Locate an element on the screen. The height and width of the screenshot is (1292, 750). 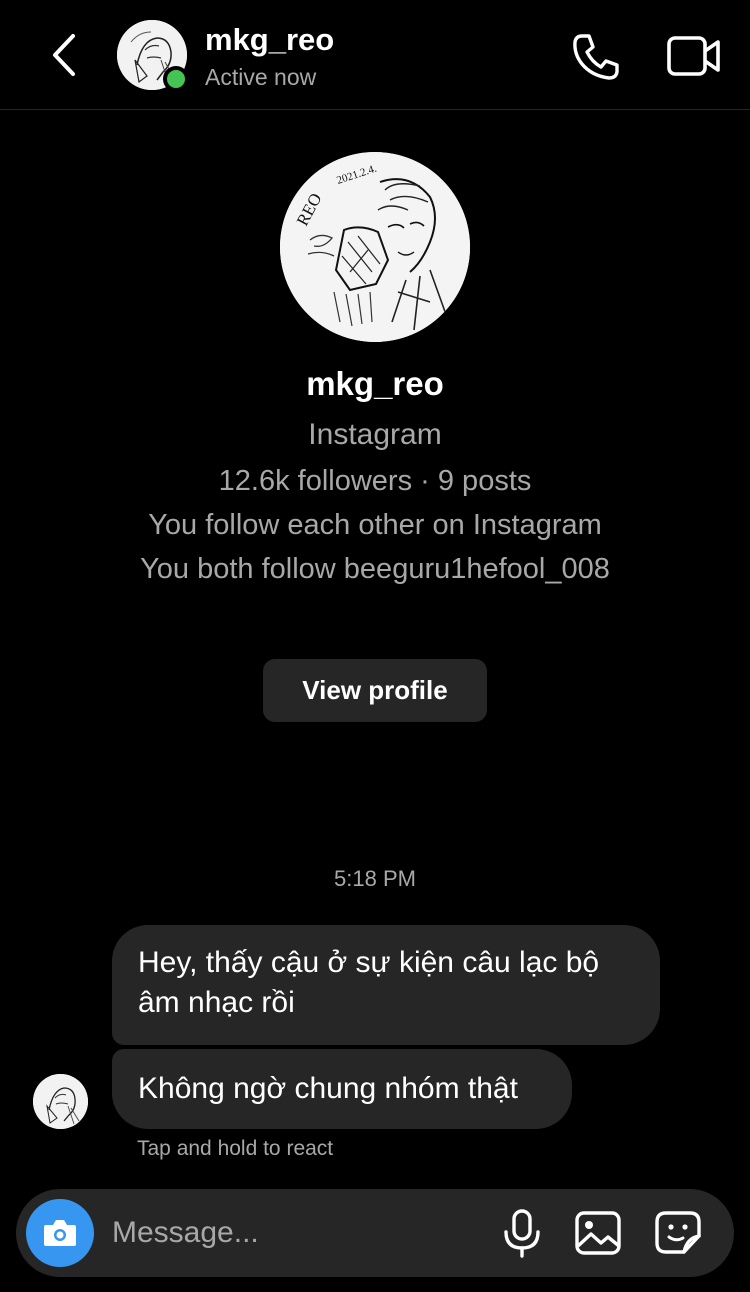
back-button is located at coordinates (64, 55).